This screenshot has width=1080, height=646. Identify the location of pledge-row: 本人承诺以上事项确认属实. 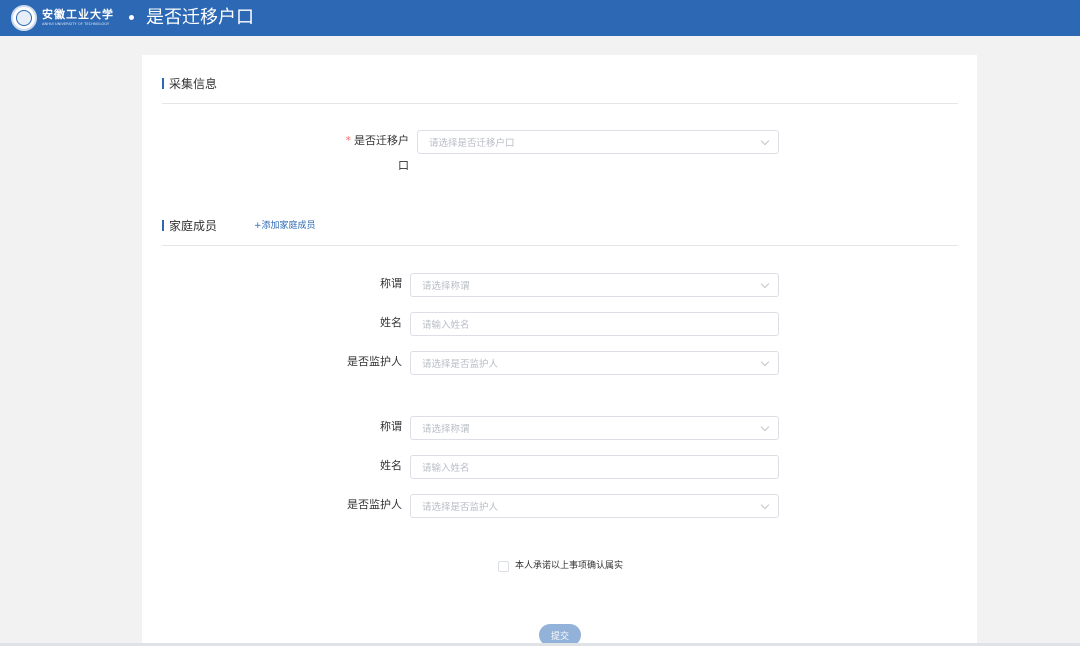
(560, 566).